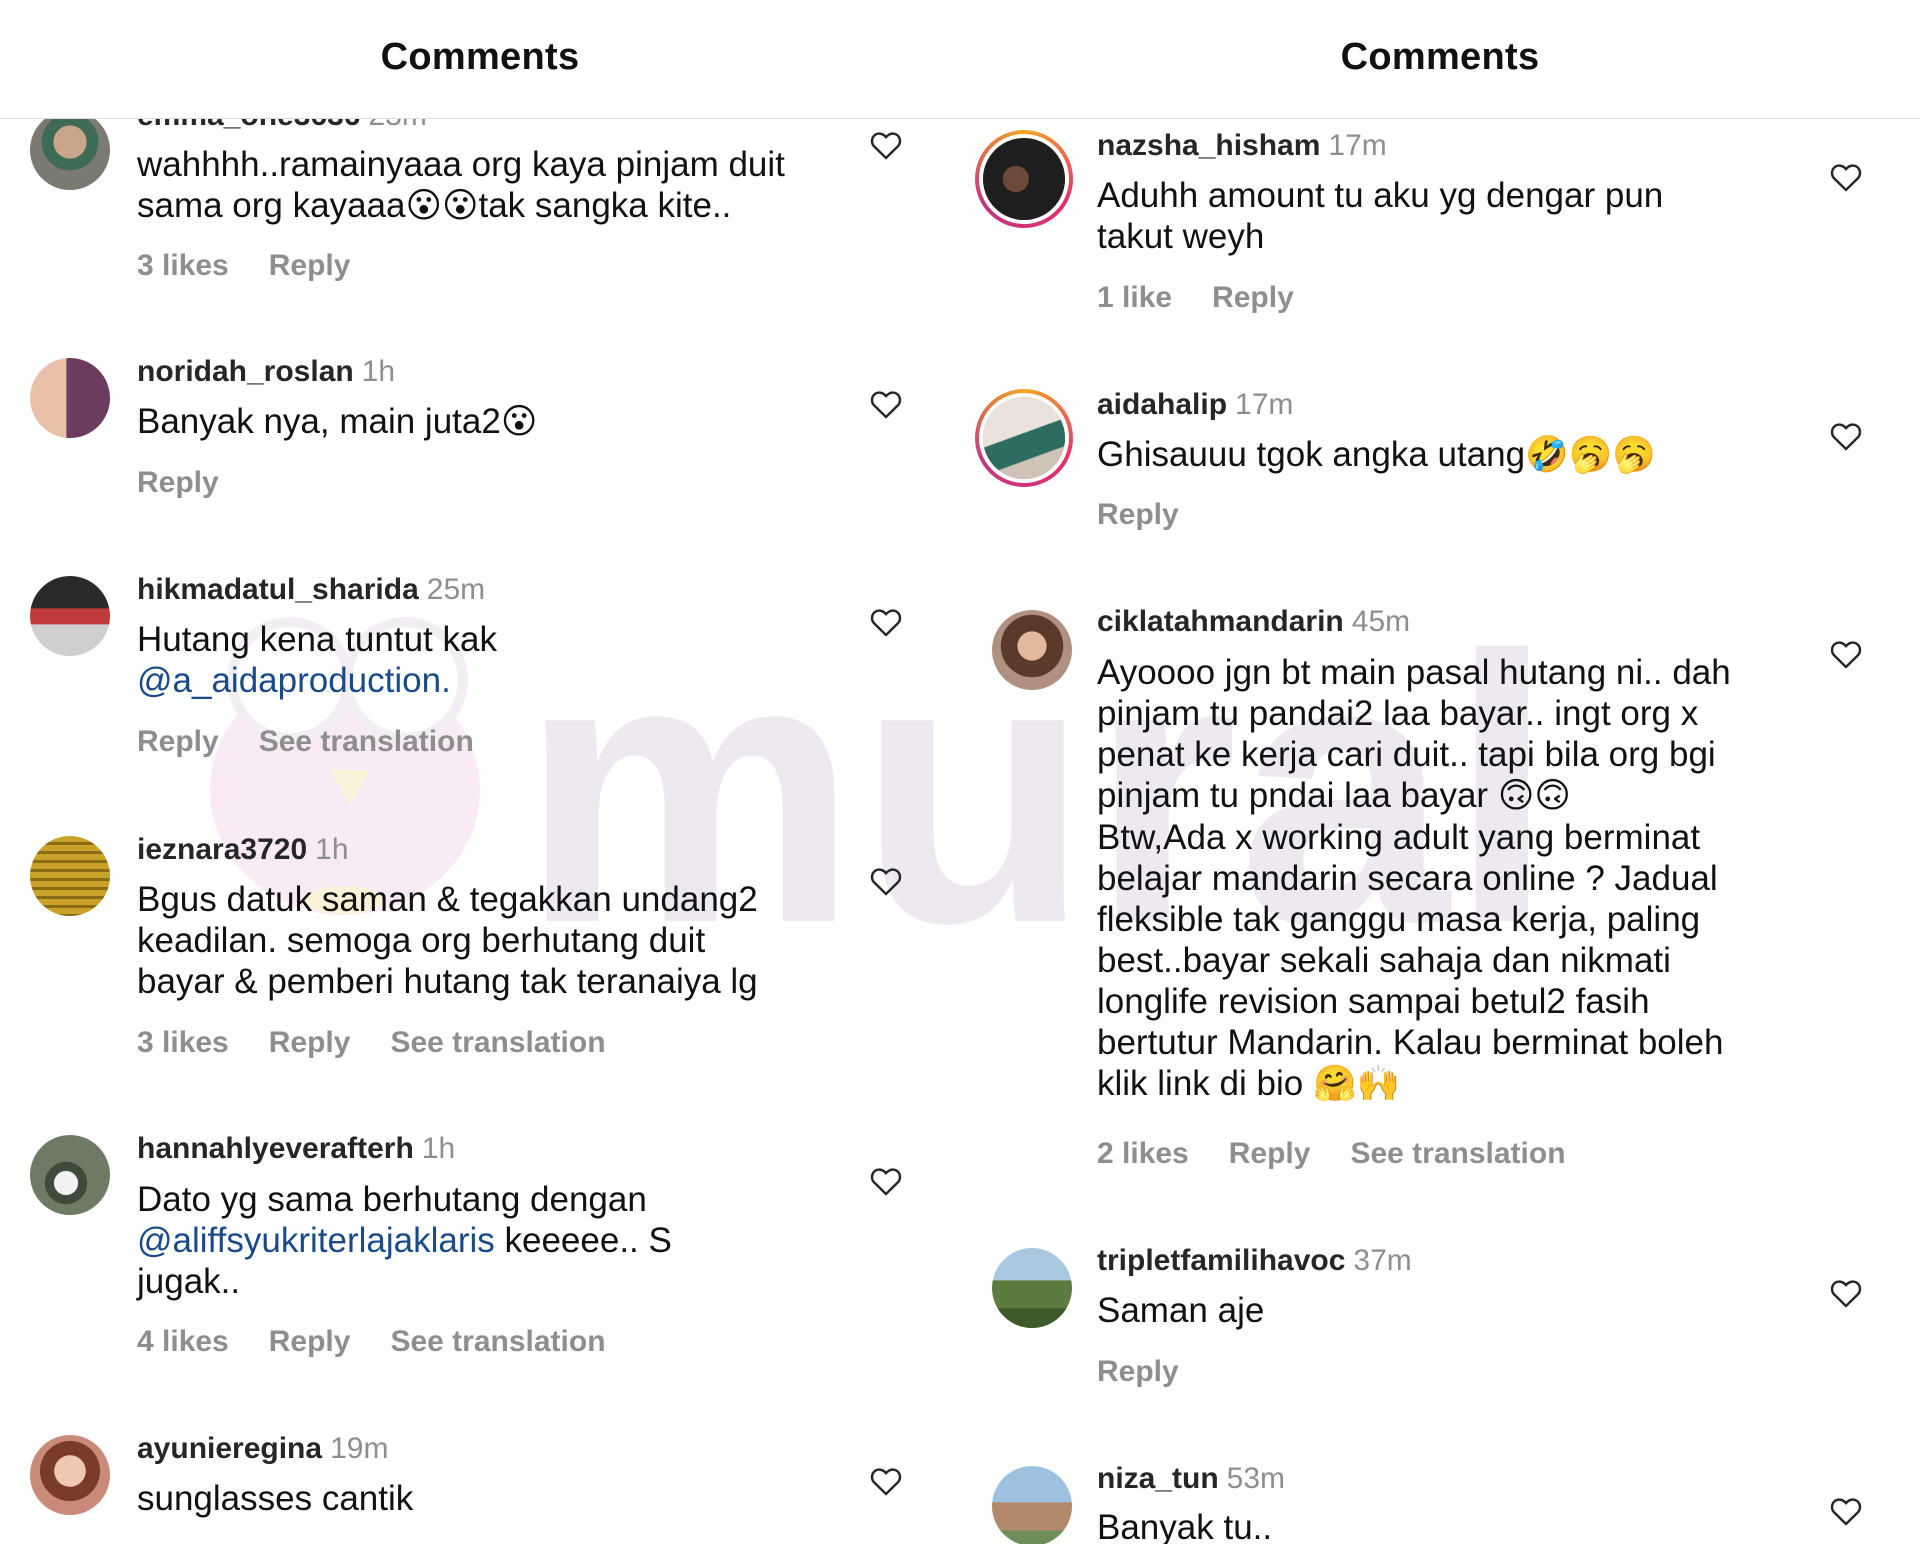  I want to click on comment-actions: 2 likes Reply See translation, so click(1351, 1154).